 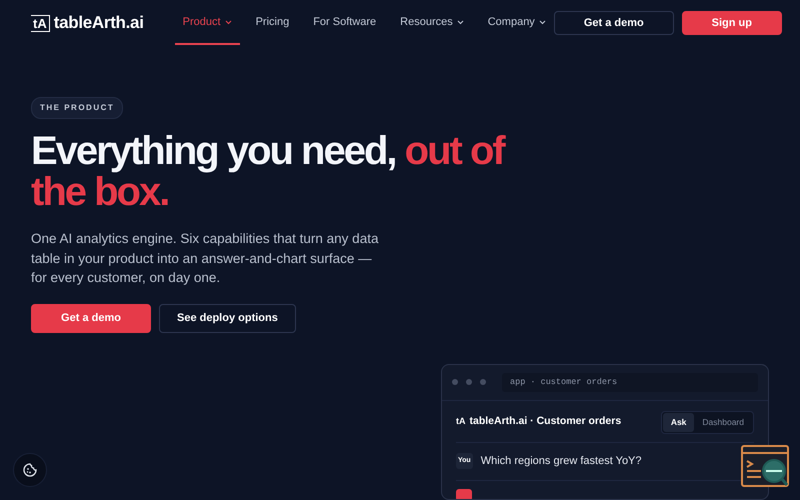 I want to click on reply-avatar-icon, so click(x=464, y=493).